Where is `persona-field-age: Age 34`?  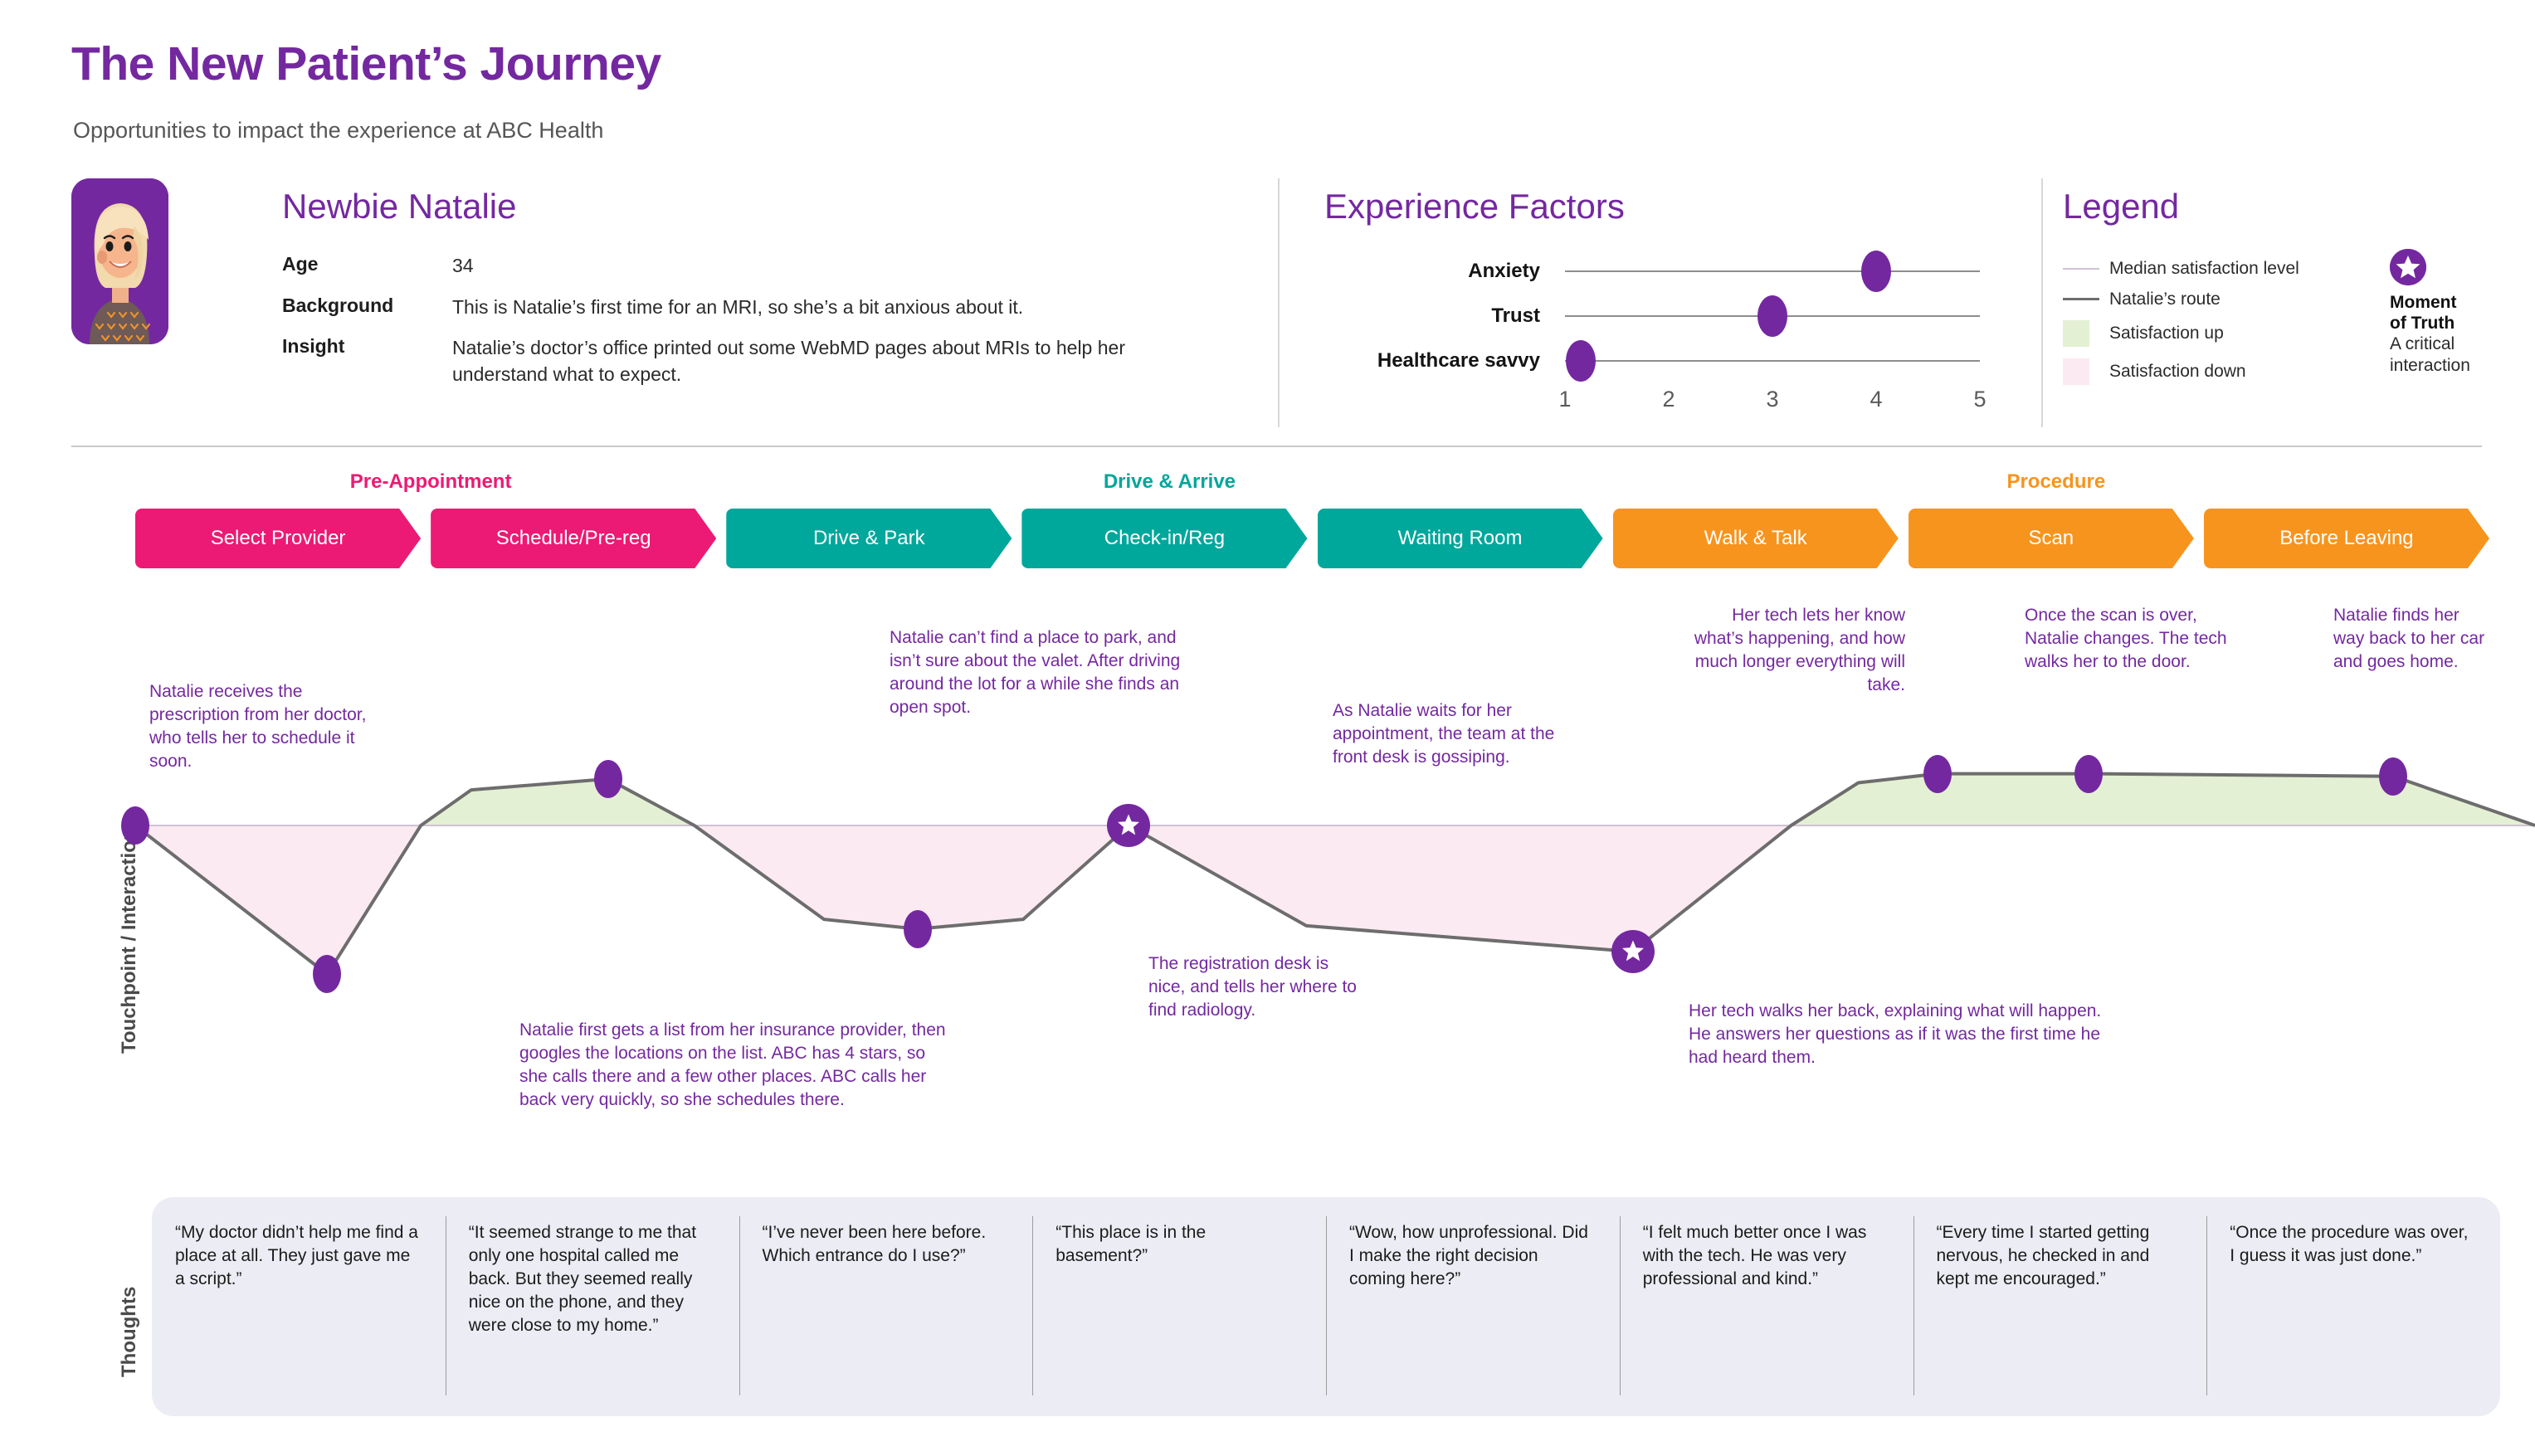 persona-field-age: Age 34 is located at coordinates (771, 266).